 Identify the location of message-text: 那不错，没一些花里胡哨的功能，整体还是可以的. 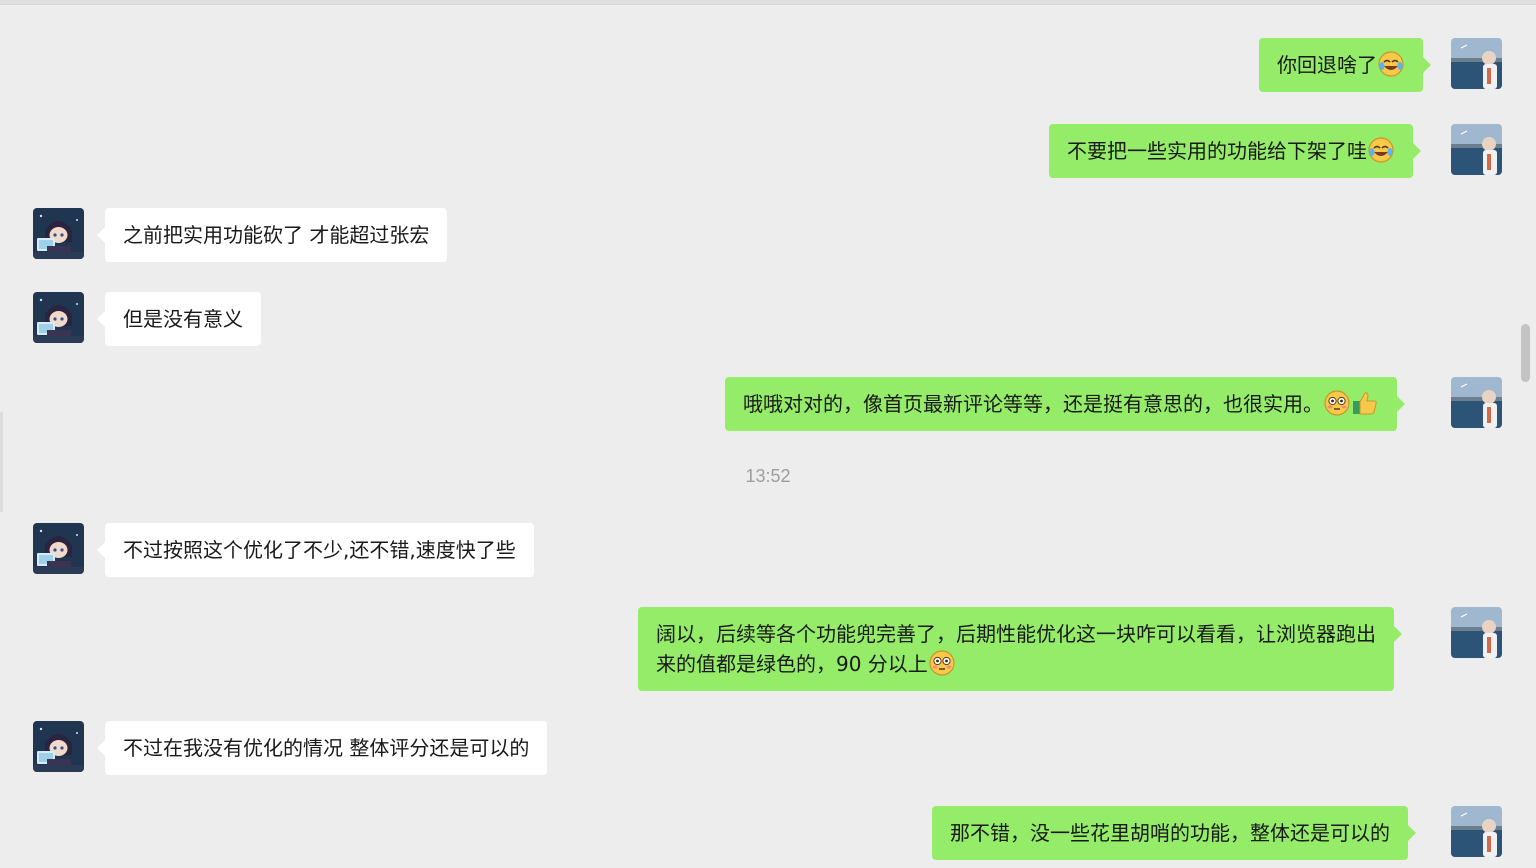
(1170, 833).